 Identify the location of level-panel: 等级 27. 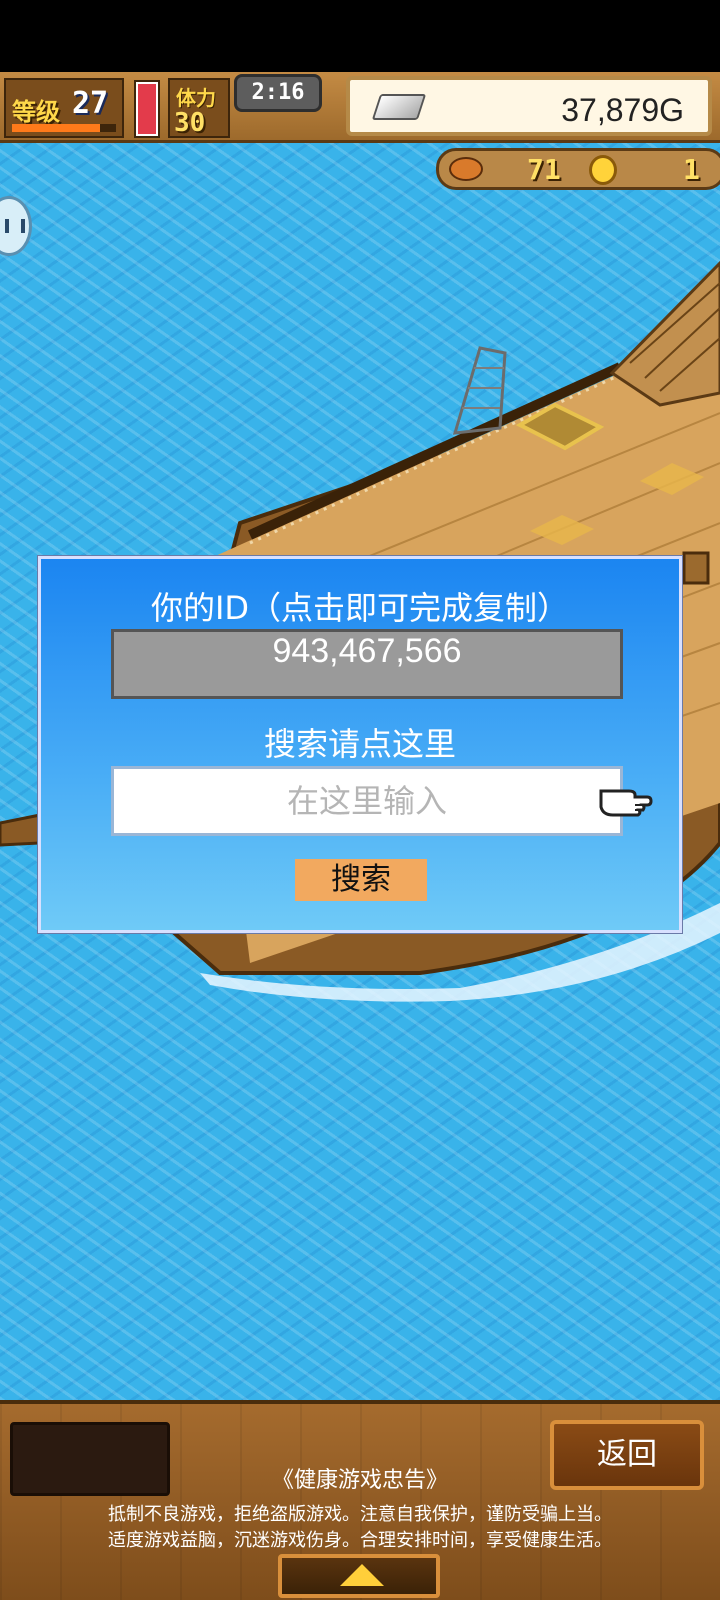
(64, 108).